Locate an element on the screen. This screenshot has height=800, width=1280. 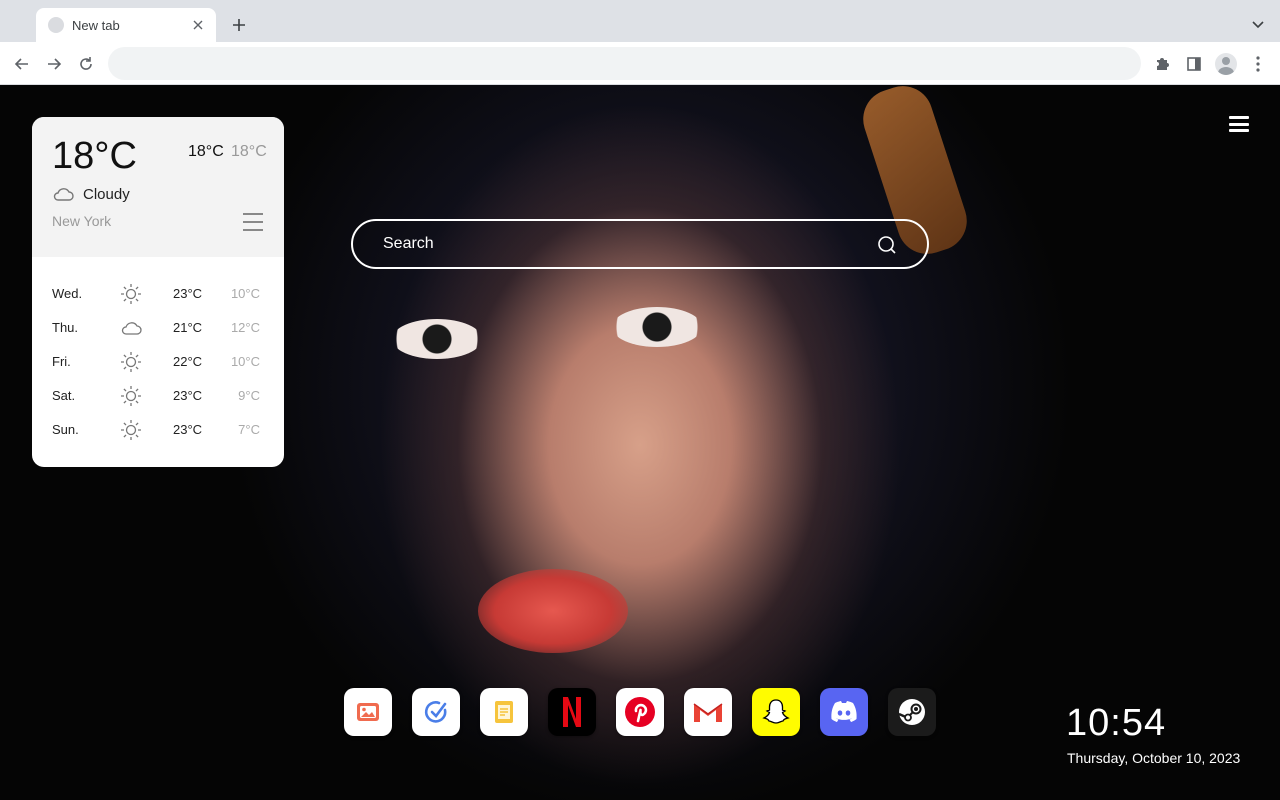
today-low: 18°C is located at coordinates (249, 151).